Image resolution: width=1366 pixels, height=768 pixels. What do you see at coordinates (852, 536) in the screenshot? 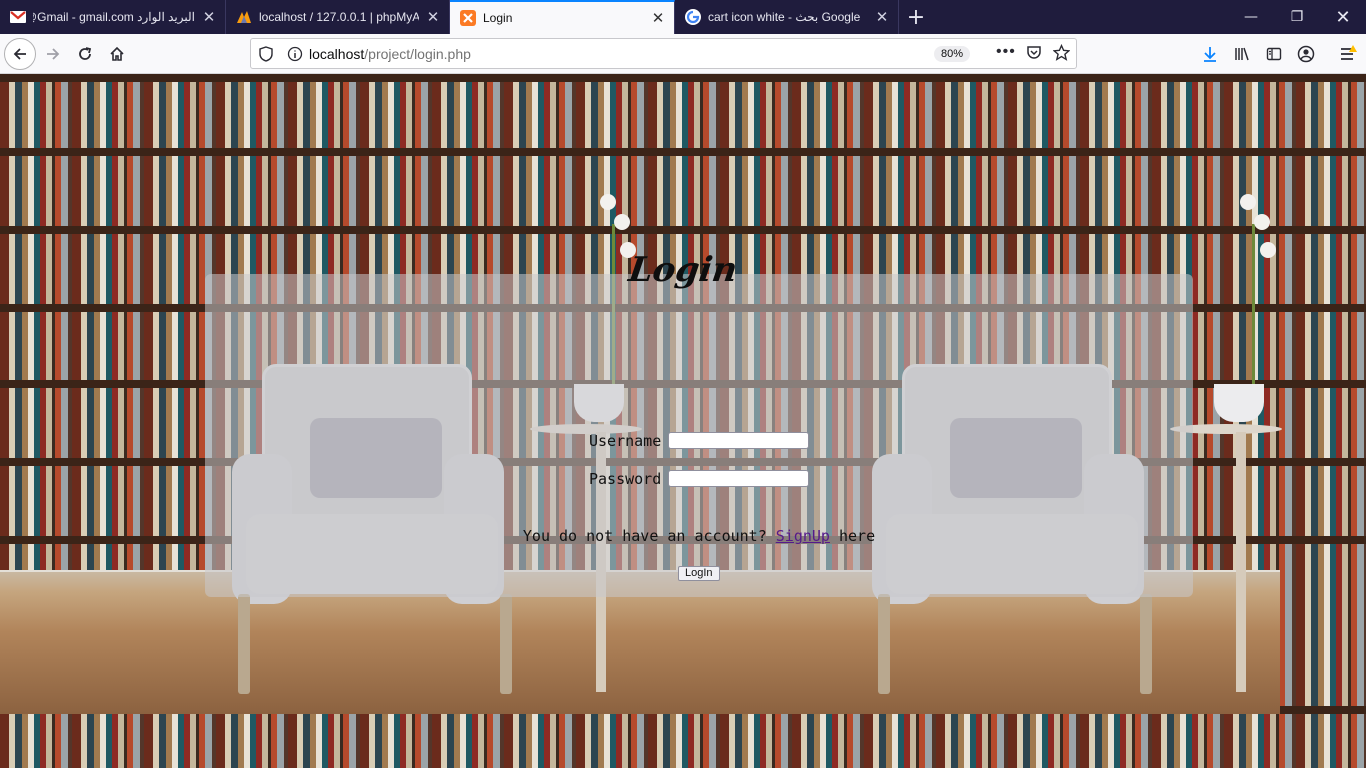
I see `signup-suffix: here` at bounding box center [852, 536].